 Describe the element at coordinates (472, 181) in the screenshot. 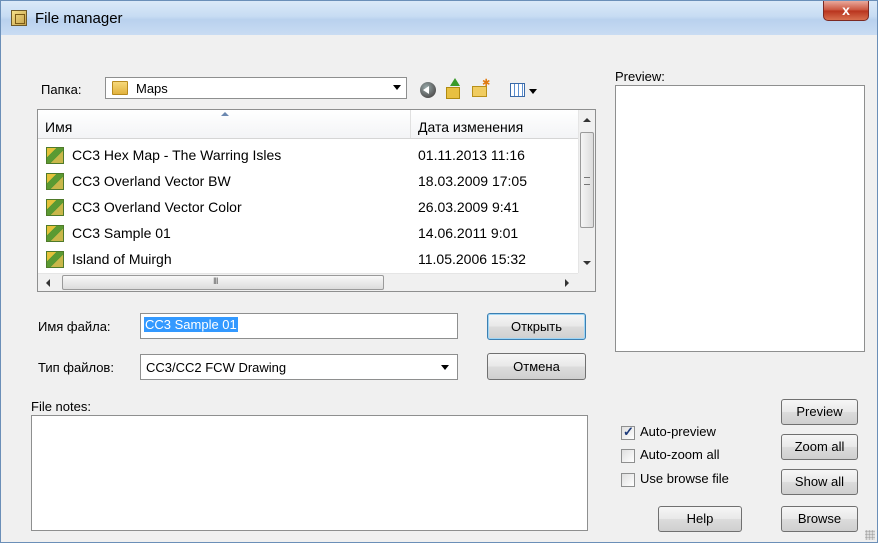

I see `file-date: 18.03.2009 17:05` at that location.